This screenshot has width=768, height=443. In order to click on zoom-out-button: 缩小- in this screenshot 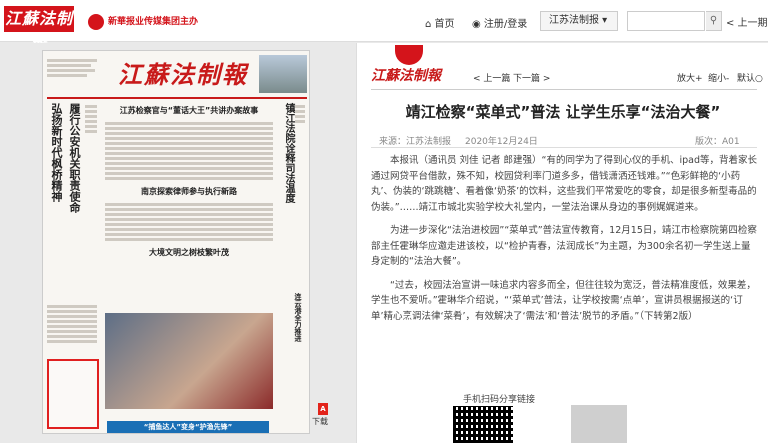, I will do `click(718, 77)`.